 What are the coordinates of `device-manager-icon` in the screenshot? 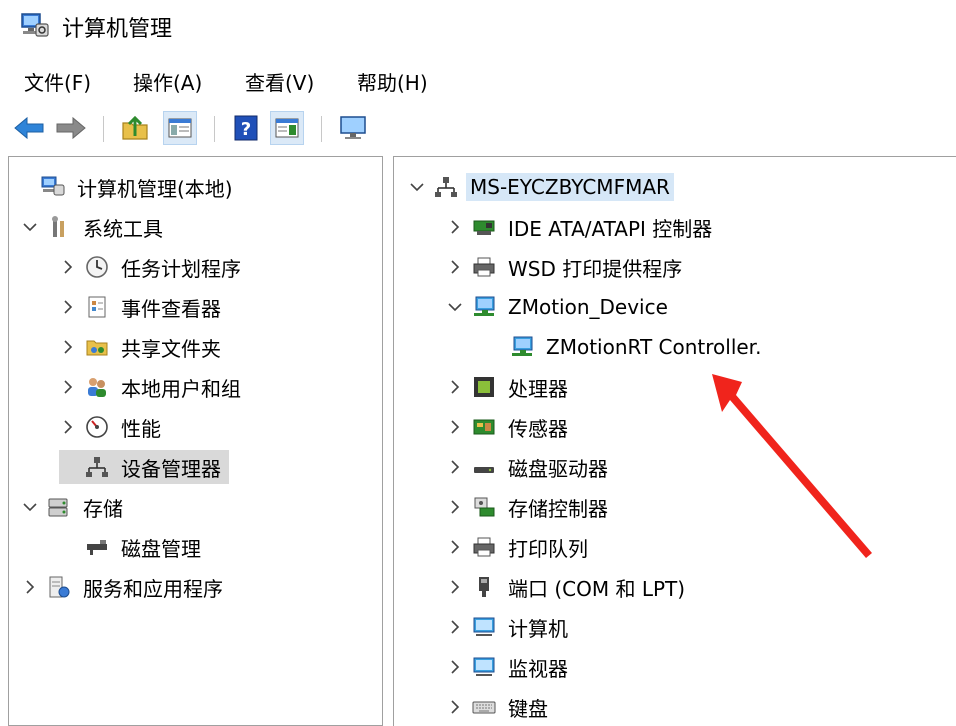 It's located at (97, 467).